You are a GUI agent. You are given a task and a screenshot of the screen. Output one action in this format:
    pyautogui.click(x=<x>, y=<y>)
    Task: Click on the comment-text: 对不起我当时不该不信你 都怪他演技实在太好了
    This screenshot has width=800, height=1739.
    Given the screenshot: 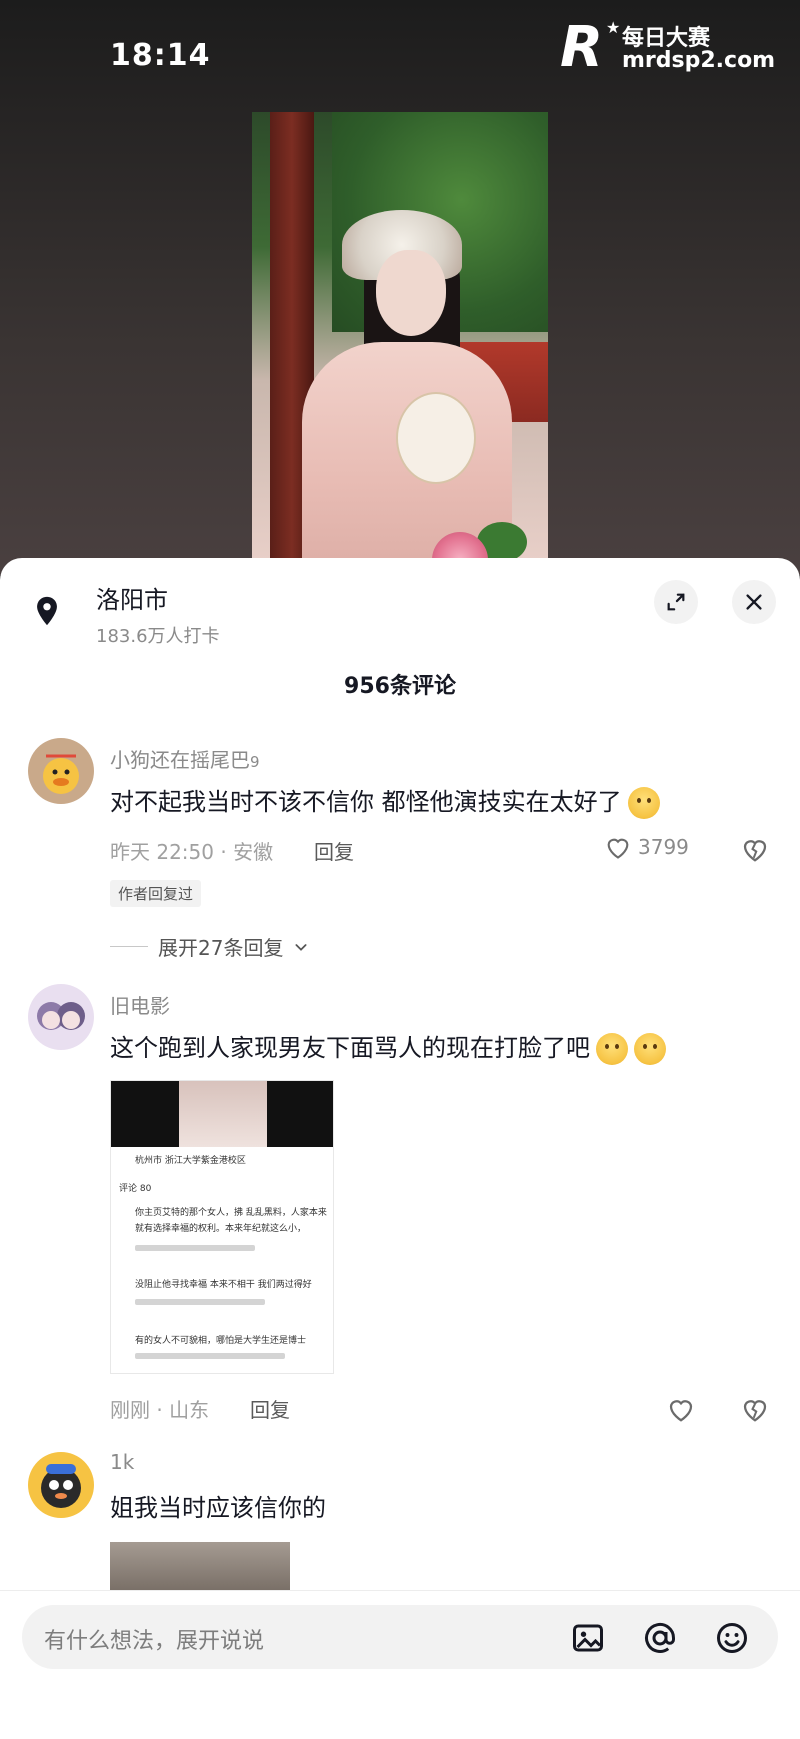 What is the action you would take?
    pyautogui.click(x=385, y=800)
    